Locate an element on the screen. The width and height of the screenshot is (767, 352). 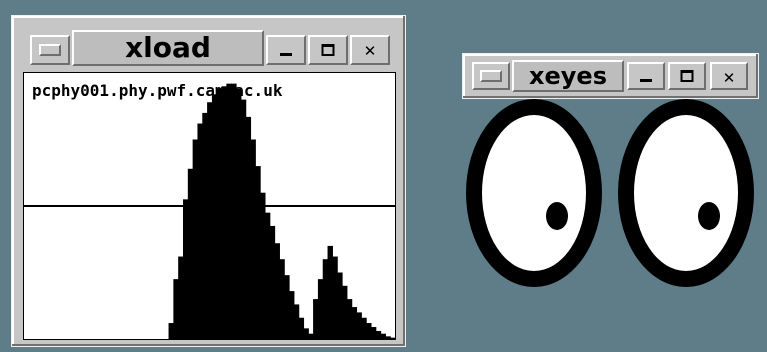
left-eye is located at coordinates (534, 193).